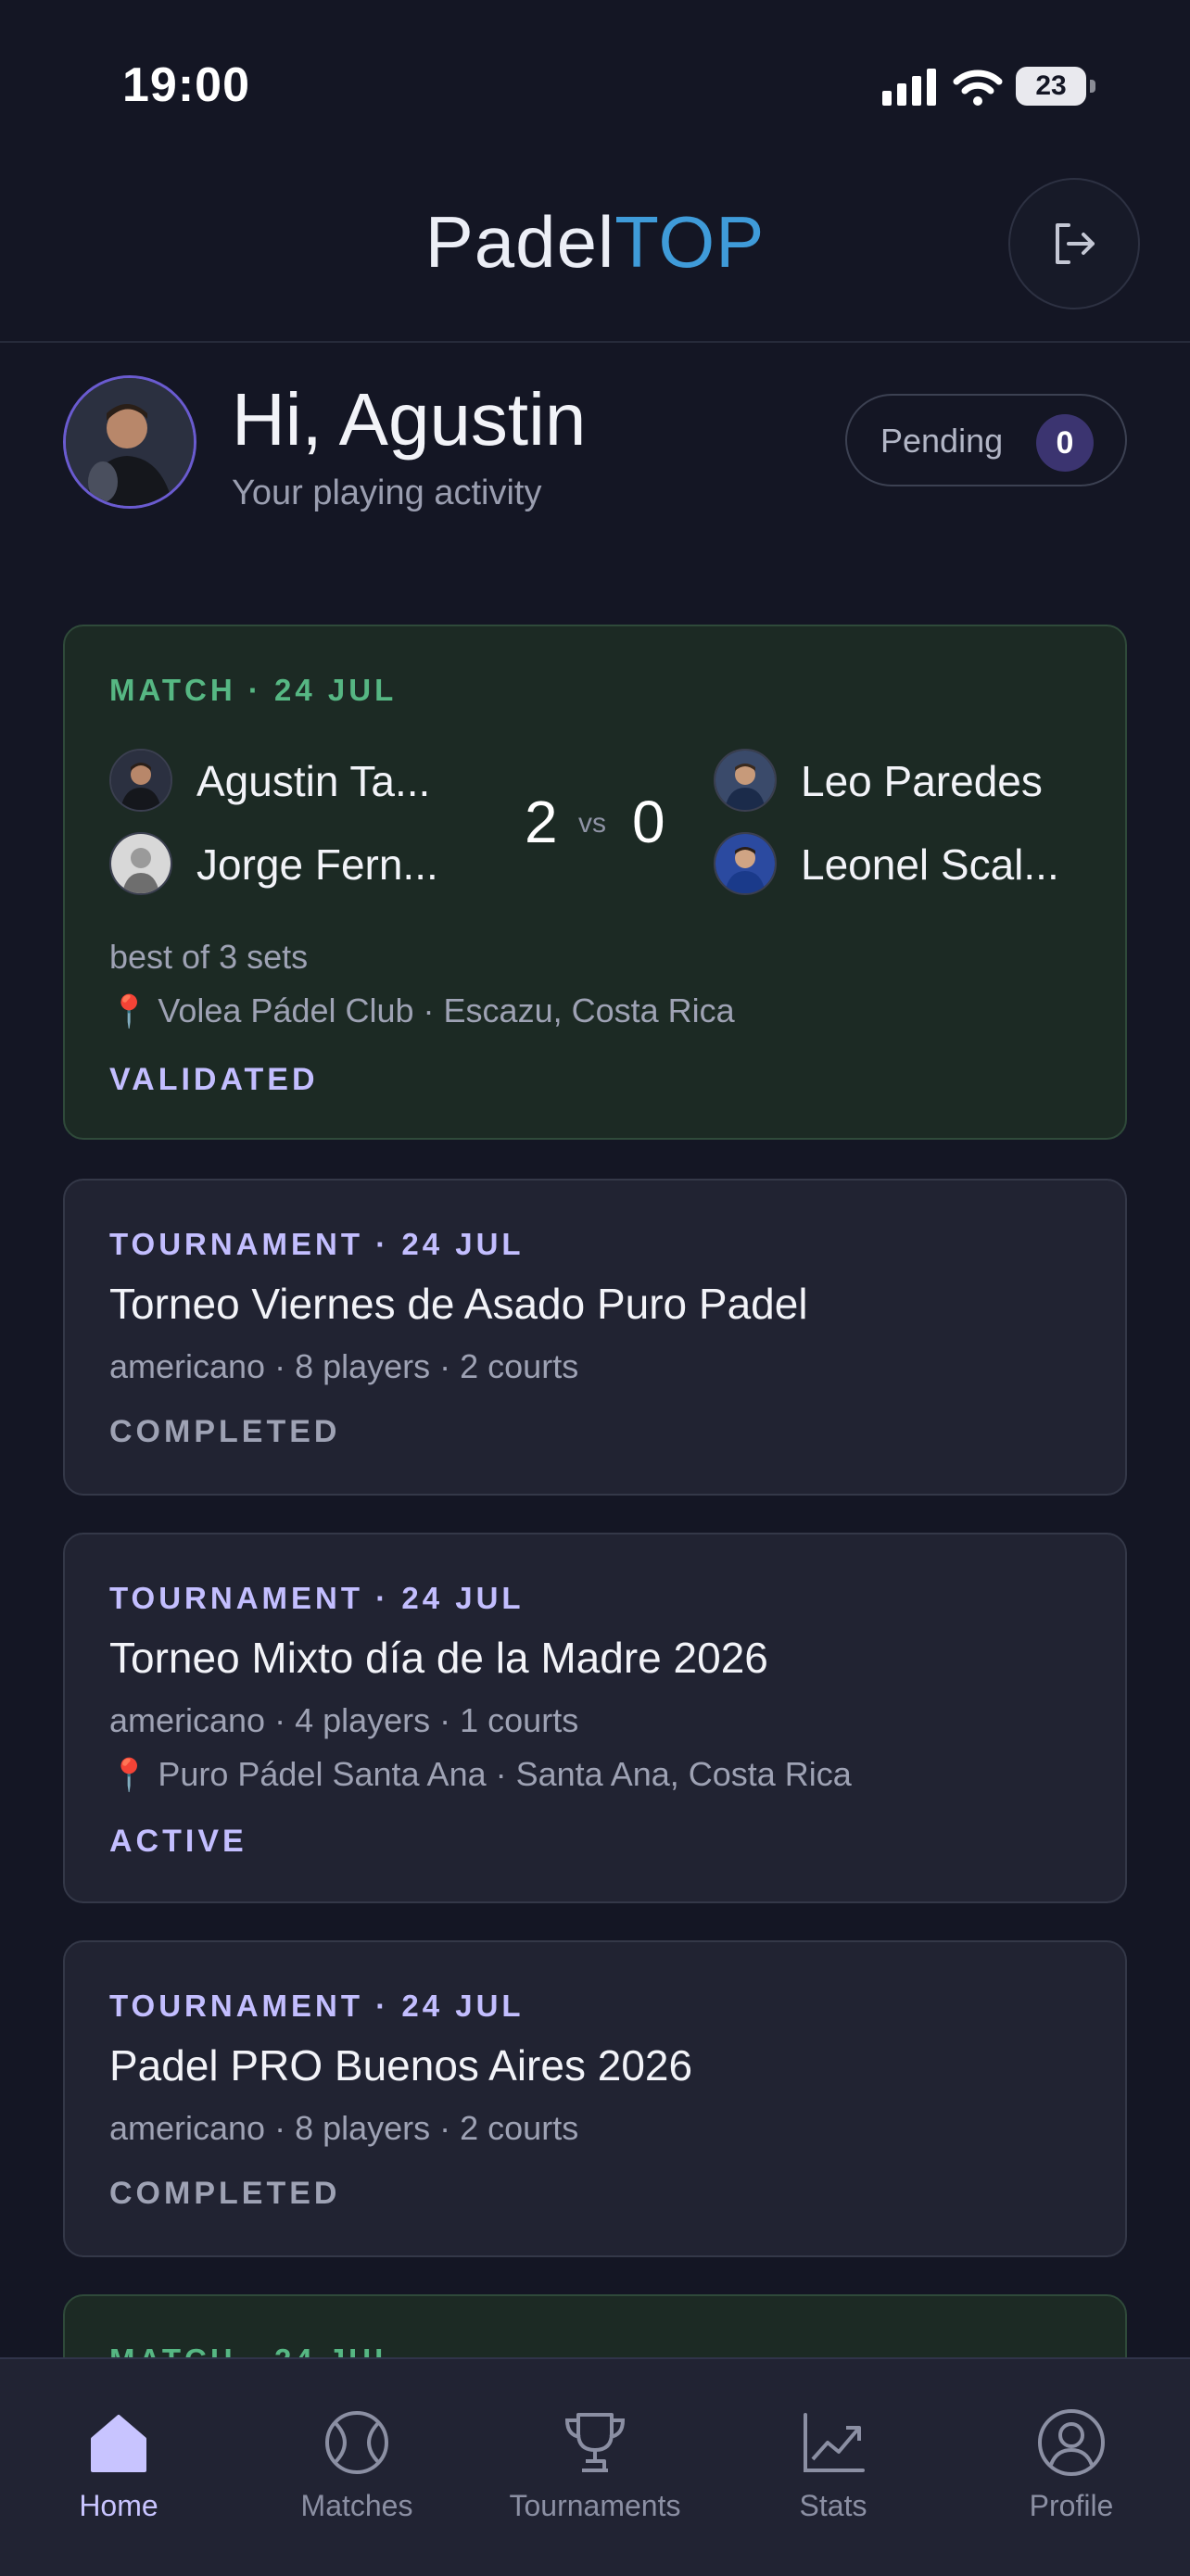  I want to click on battery-icon: 23, so click(1056, 87).